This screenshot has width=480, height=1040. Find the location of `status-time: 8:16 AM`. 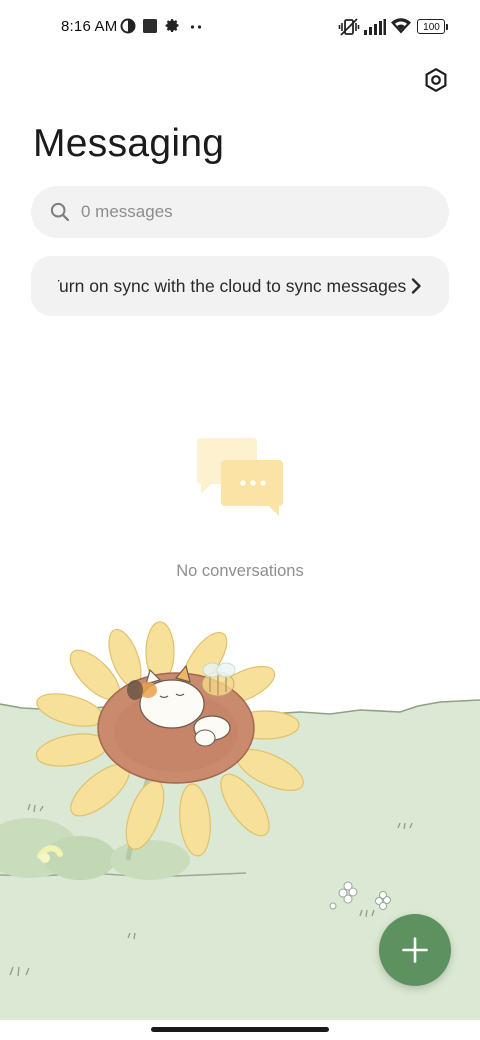

status-time: 8:16 AM is located at coordinates (89, 26).